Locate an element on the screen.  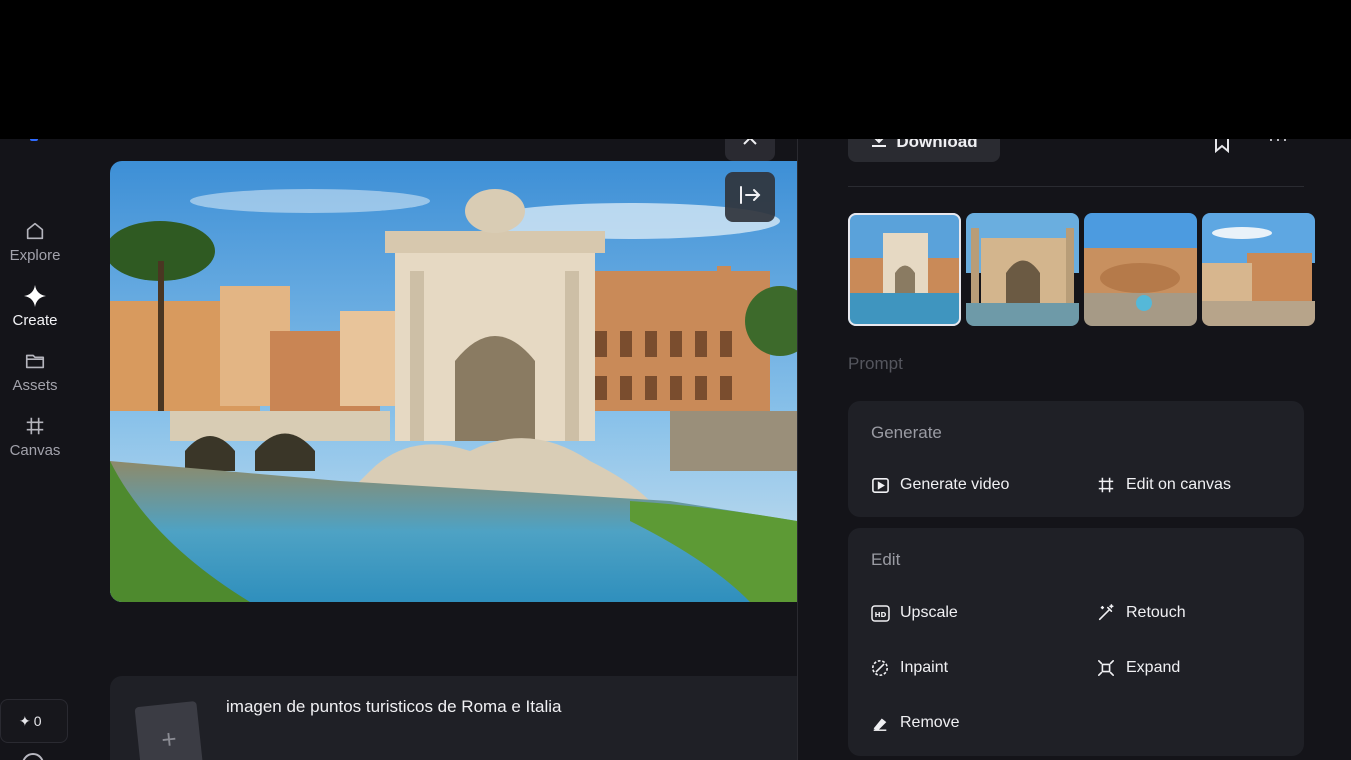
add-image-button: + is located at coordinates (169, 730).